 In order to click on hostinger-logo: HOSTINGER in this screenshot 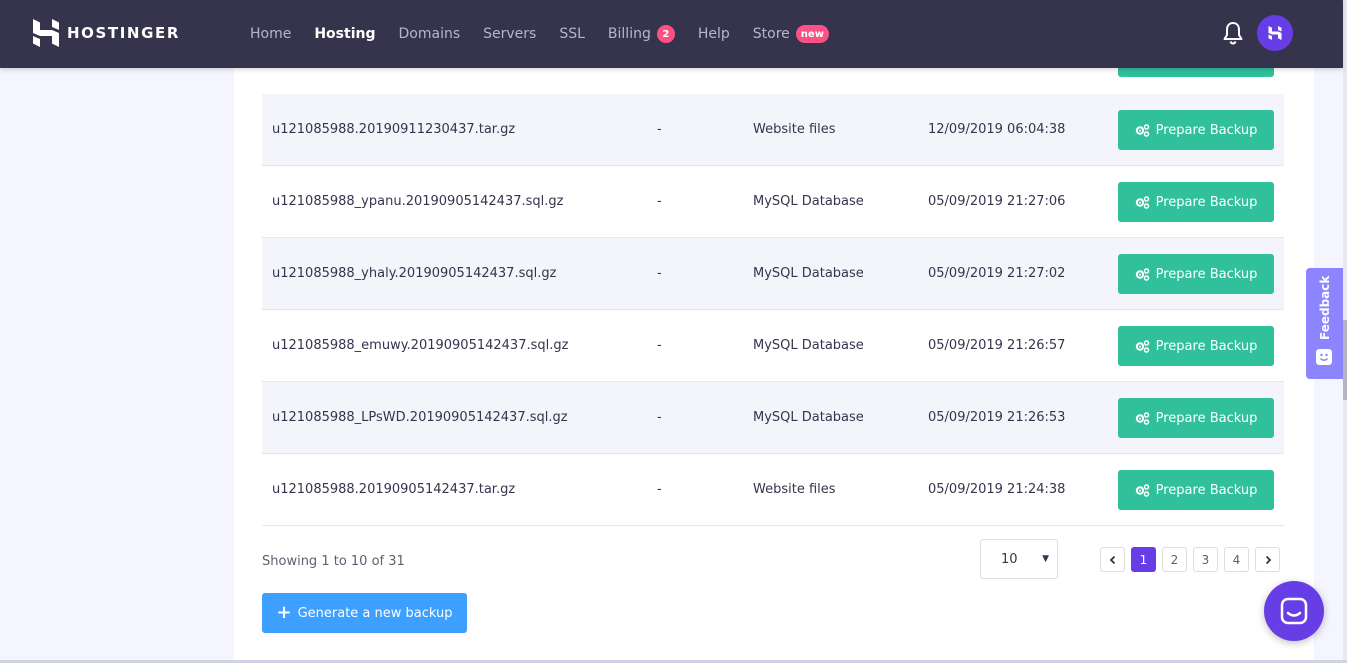, I will do `click(106, 33)`.